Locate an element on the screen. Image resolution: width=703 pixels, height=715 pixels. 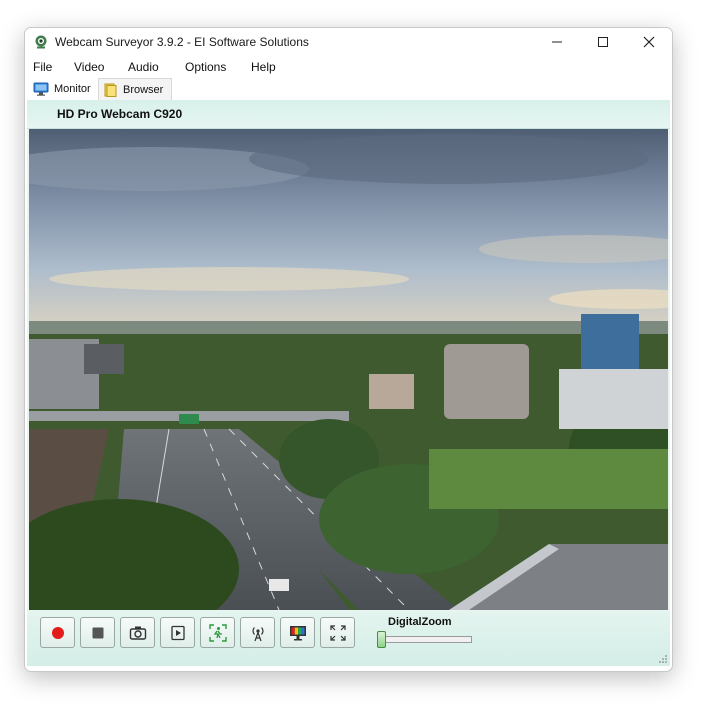
tab-browser: Browser is located at coordinates (135, 89).